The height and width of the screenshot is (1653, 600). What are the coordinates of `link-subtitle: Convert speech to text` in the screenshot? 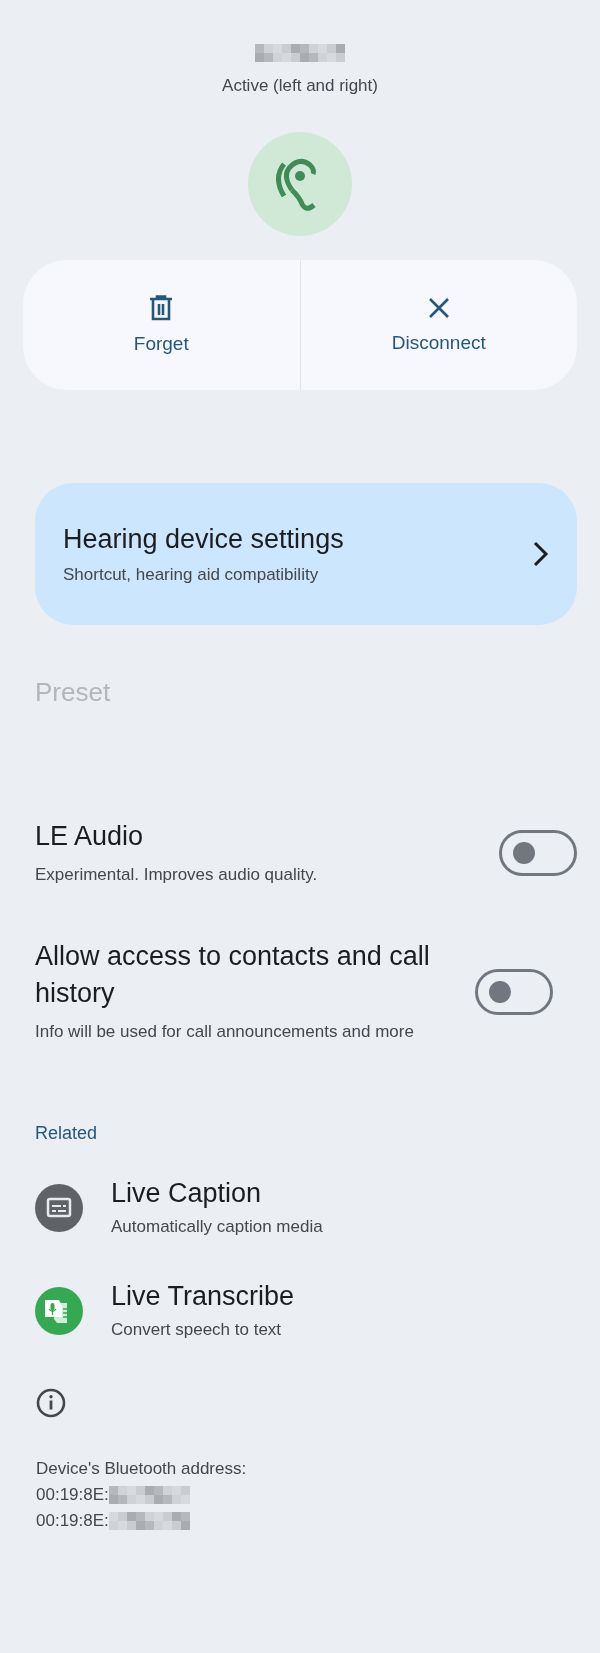 It's located at (197, 1330).